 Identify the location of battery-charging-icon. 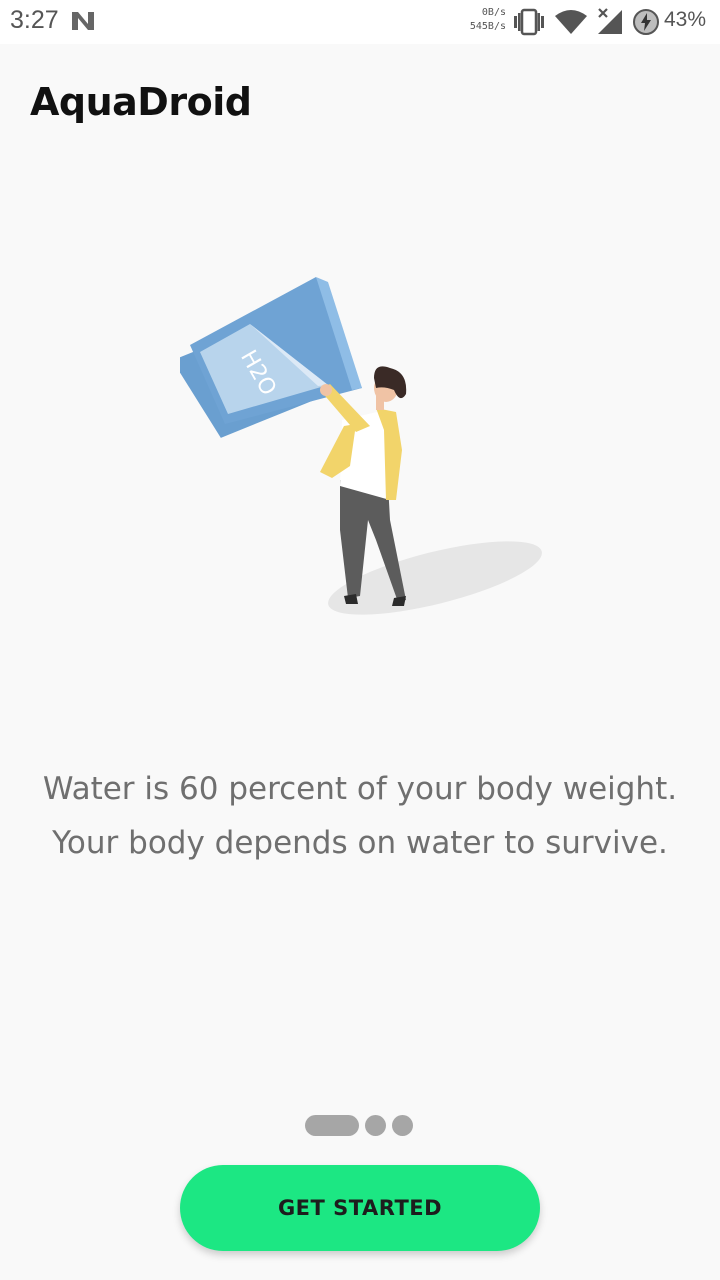
(646, 22).